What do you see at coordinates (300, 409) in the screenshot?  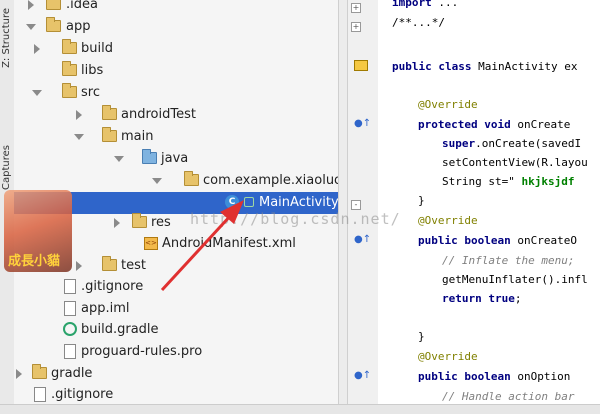 I see `bottom-scrollbar` at bounding box center [300, 409].